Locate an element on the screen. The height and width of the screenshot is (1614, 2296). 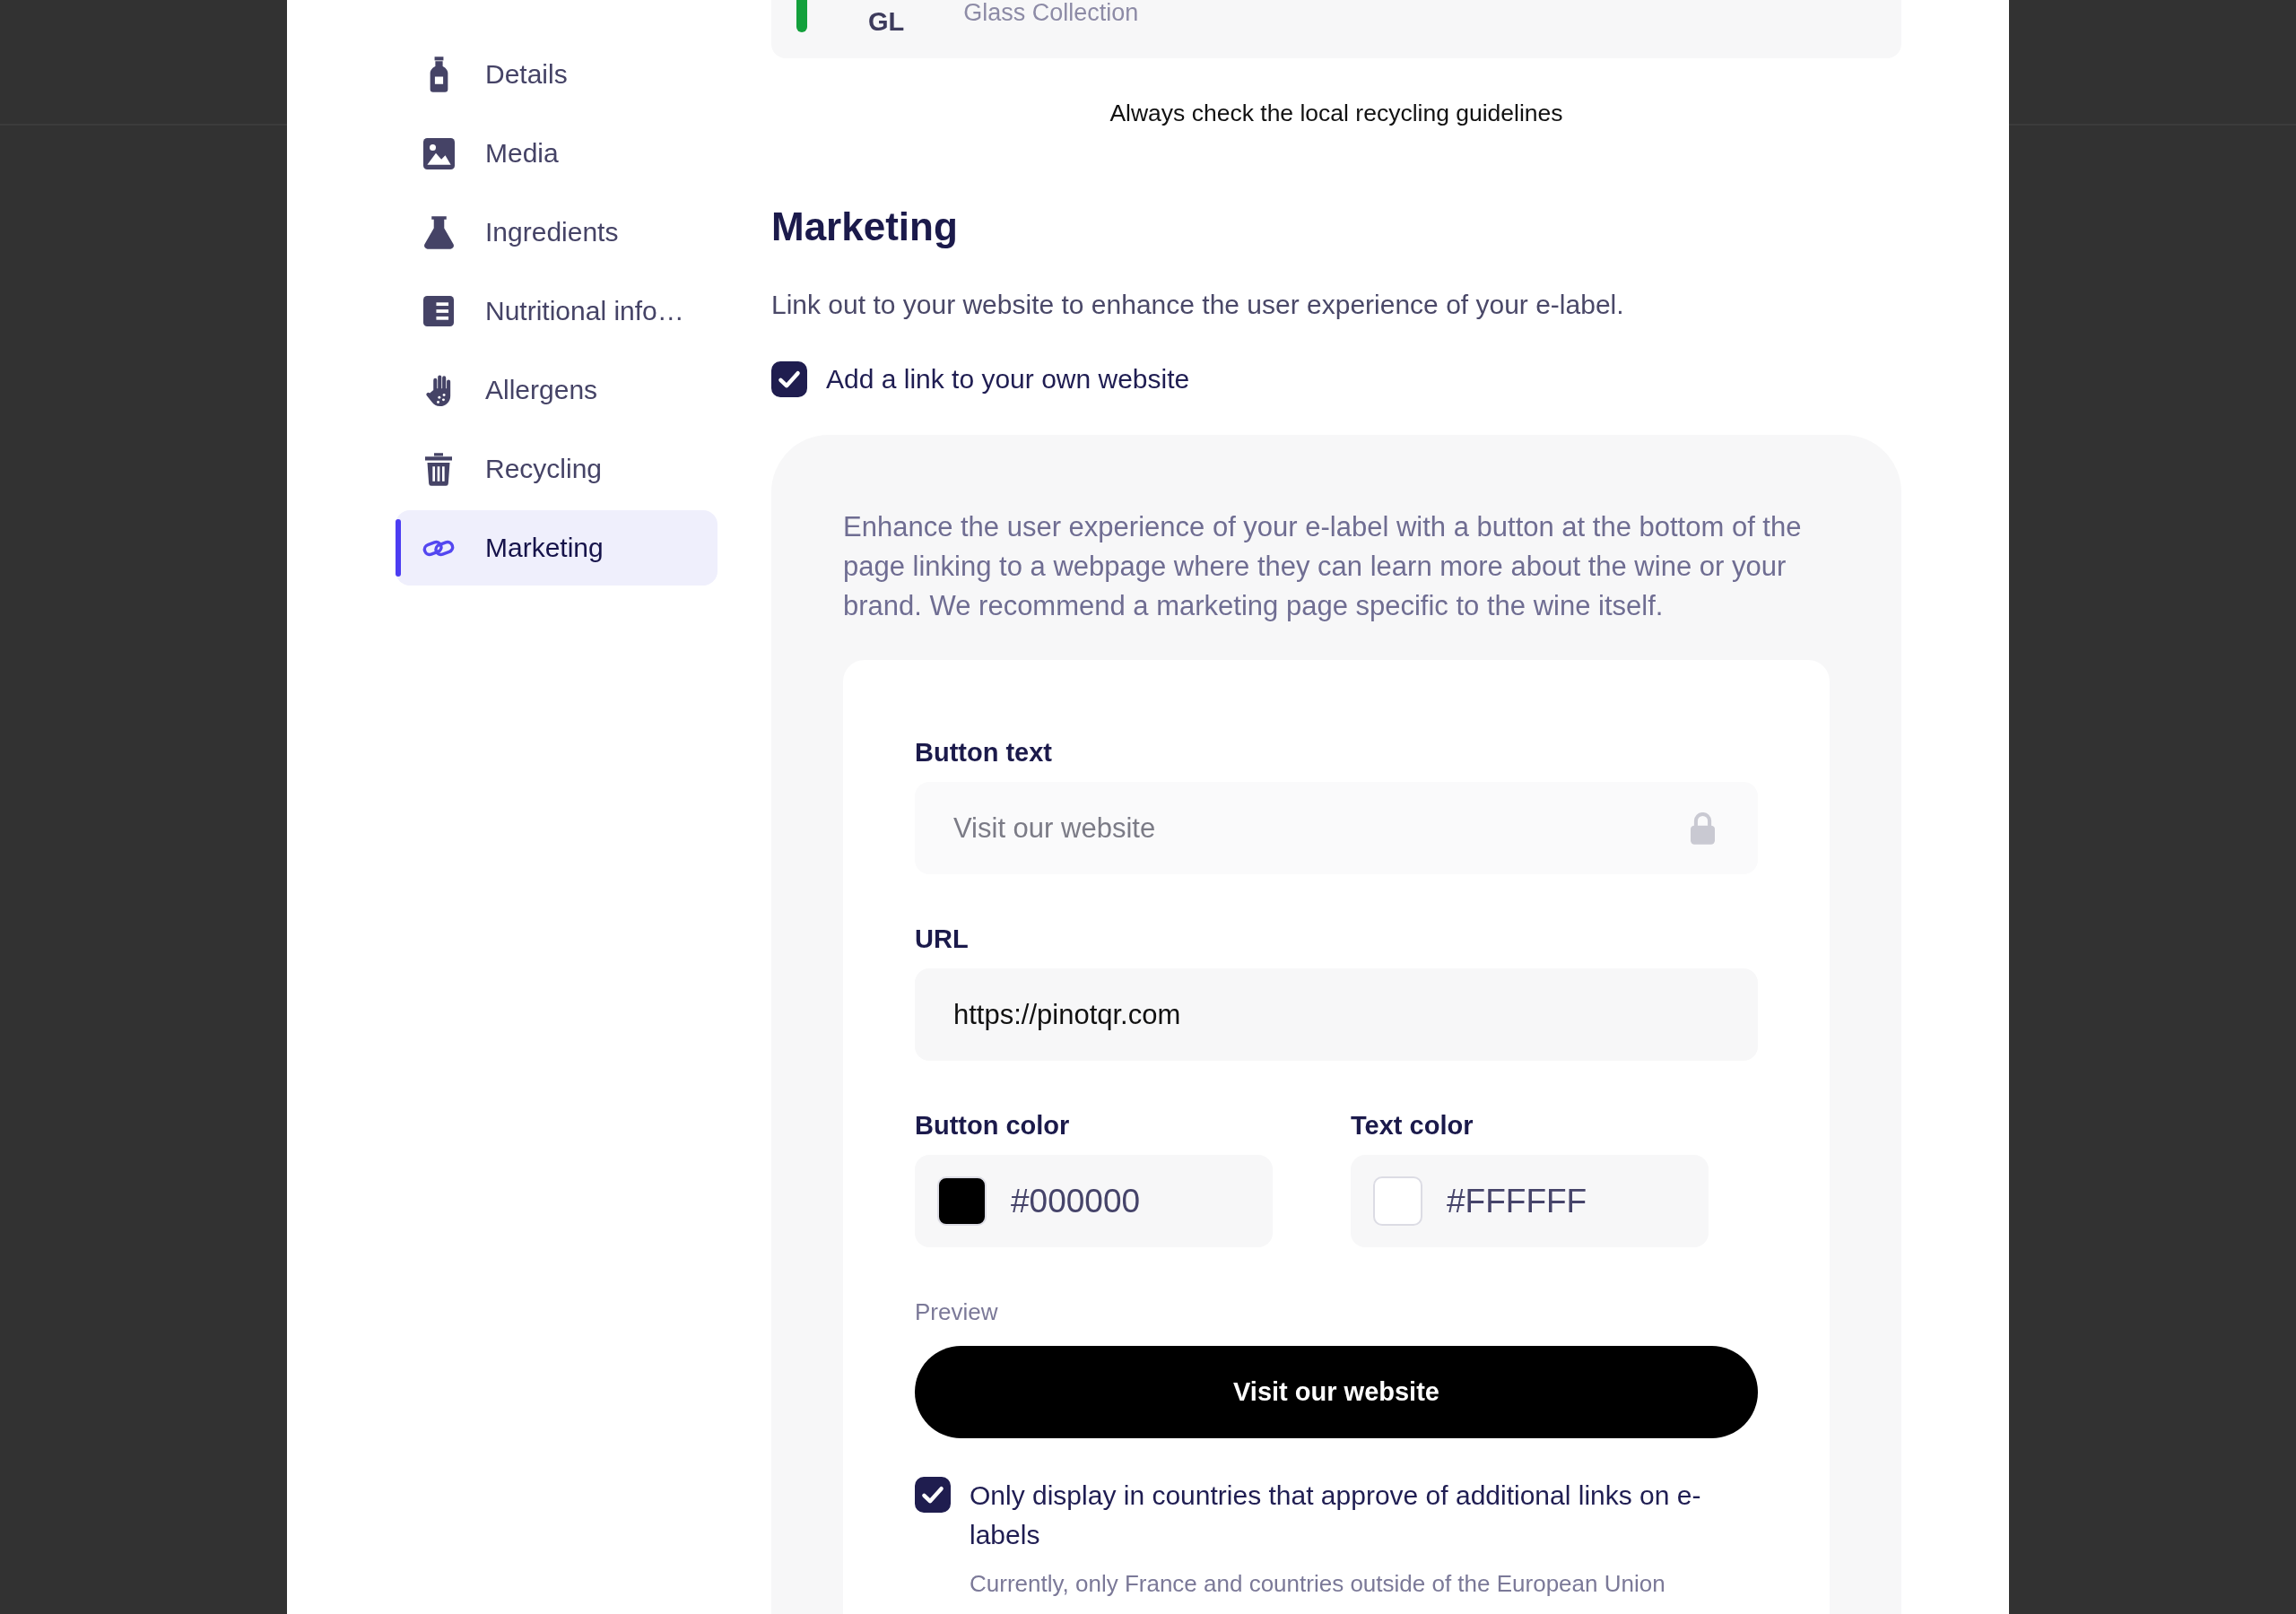
field-label: Text color is located at coordinates (1412, 1125).